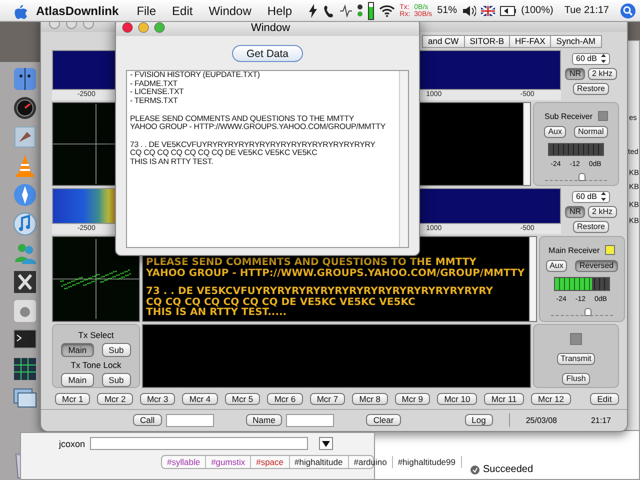 The image size is (640, 480). Describe the element at coordinates (568, 116) in the screenshot. I see `receiver-title: Sub Receiver` at that location.